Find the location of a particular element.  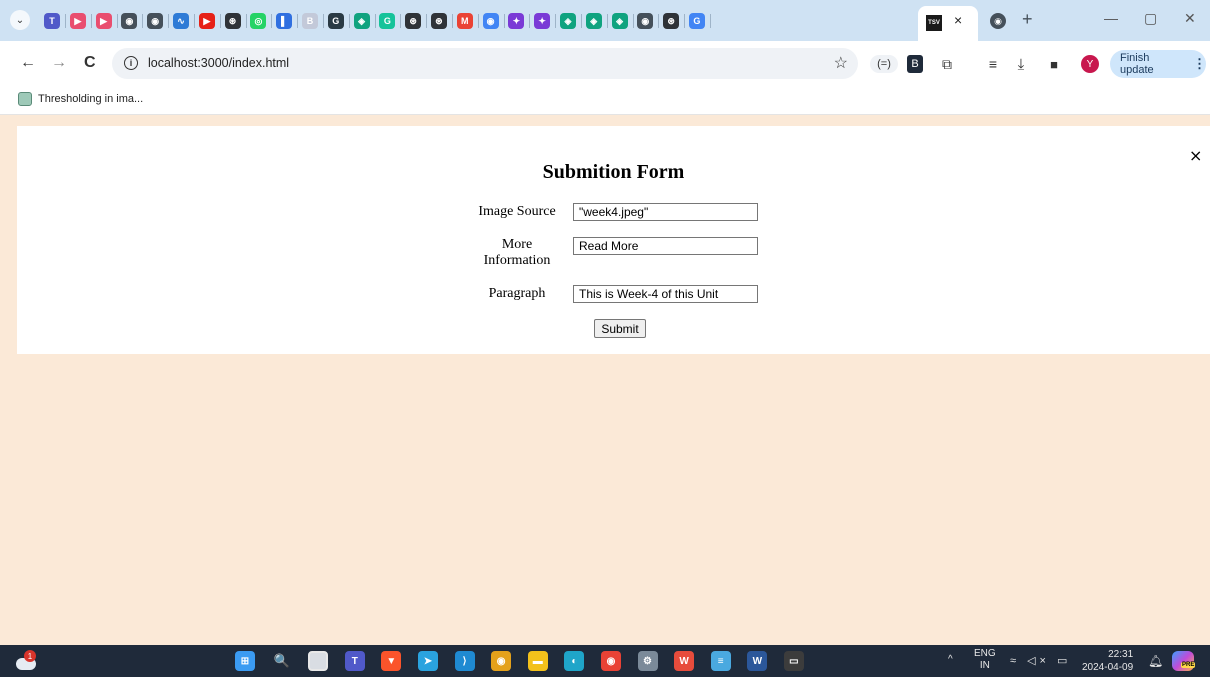

telegram-icon: ➤ is located at coordinates (427, 661).